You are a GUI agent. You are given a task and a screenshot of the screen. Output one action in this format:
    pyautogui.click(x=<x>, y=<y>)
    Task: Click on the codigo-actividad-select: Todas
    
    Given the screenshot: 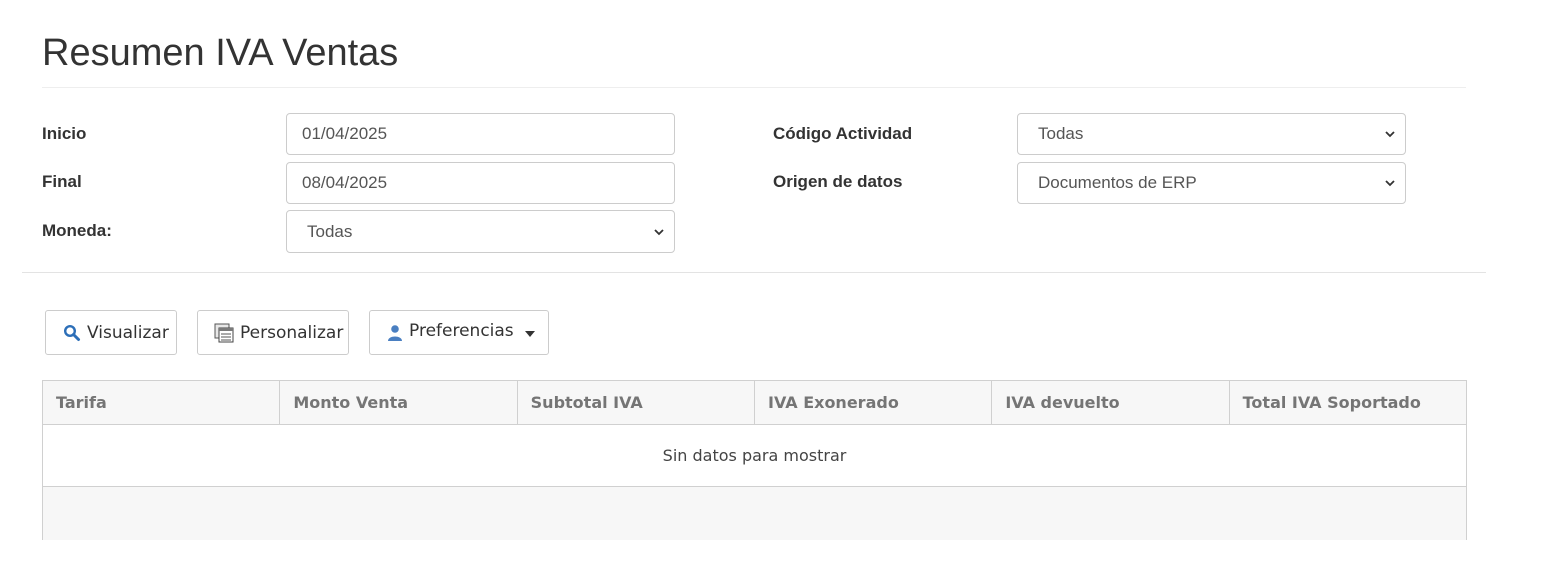 What is the action you would take?
    pyautogui.click(x=1211, y=134)
    